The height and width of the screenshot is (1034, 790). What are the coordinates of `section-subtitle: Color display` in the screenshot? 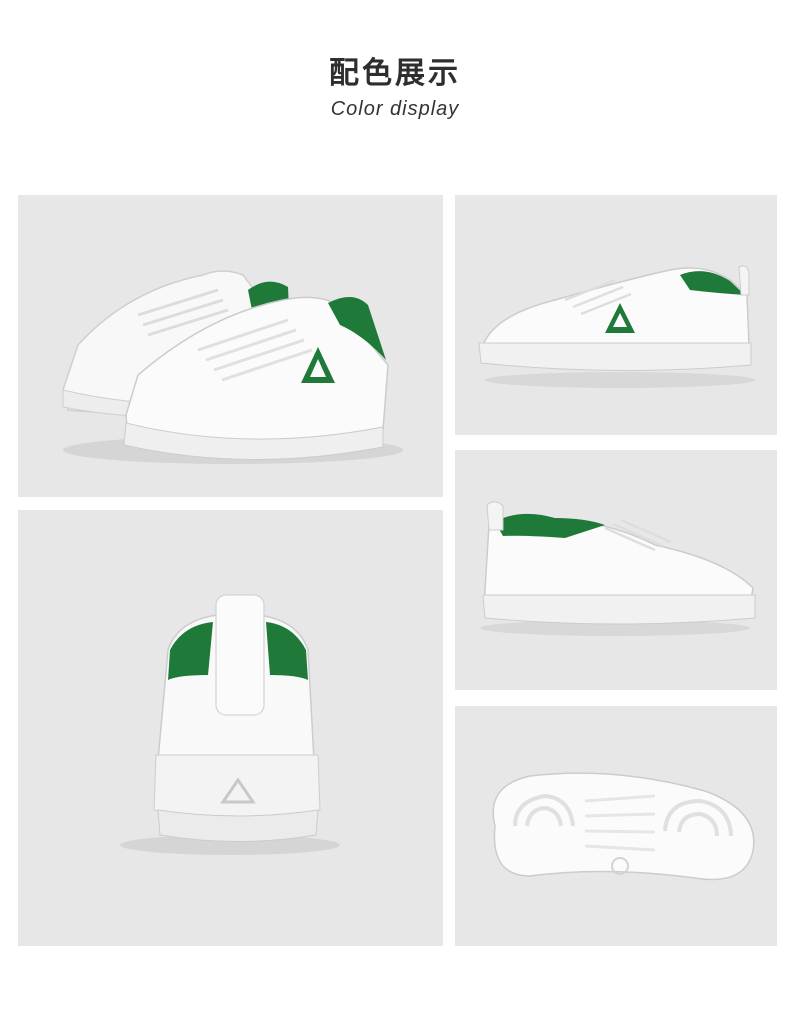 It's located at (395, 109).